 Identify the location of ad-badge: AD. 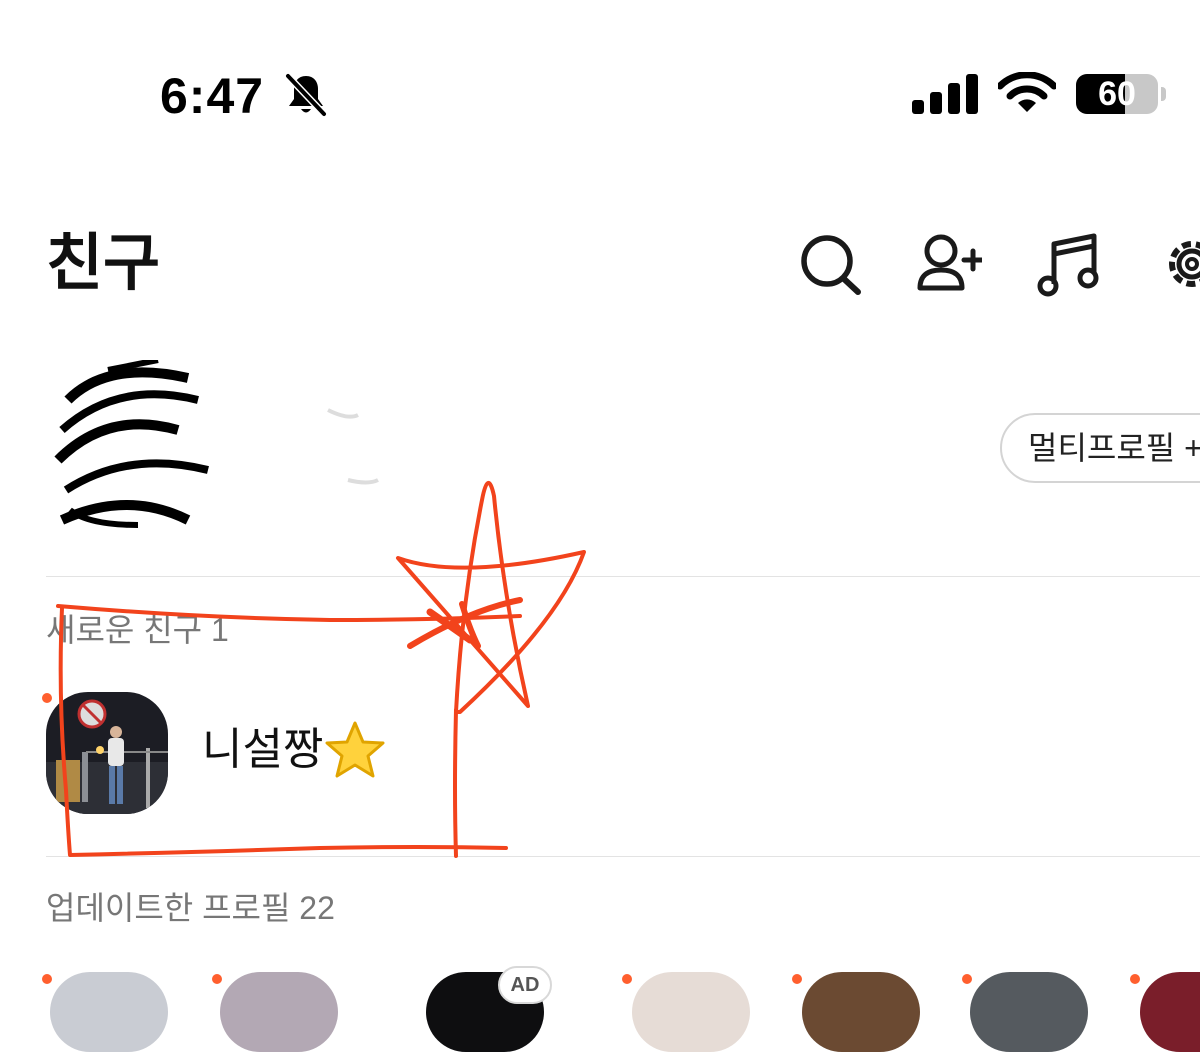
(525, 985).